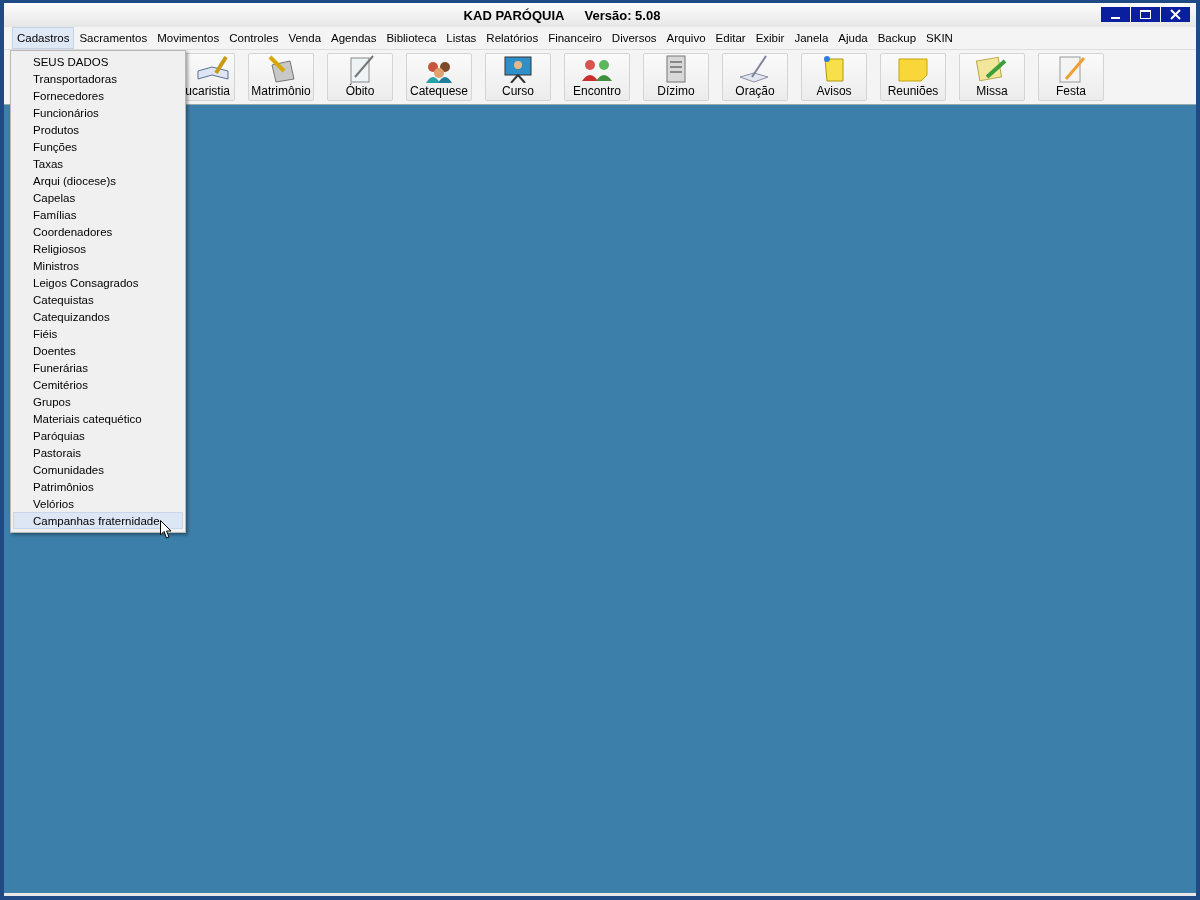 Image resolution: width=1200 pixels, height=900 pixels. What do you see at coordinates (113, 38) in the screenshot?
I see `menu-item: Sacramentos` at bounding box center [113, 38].